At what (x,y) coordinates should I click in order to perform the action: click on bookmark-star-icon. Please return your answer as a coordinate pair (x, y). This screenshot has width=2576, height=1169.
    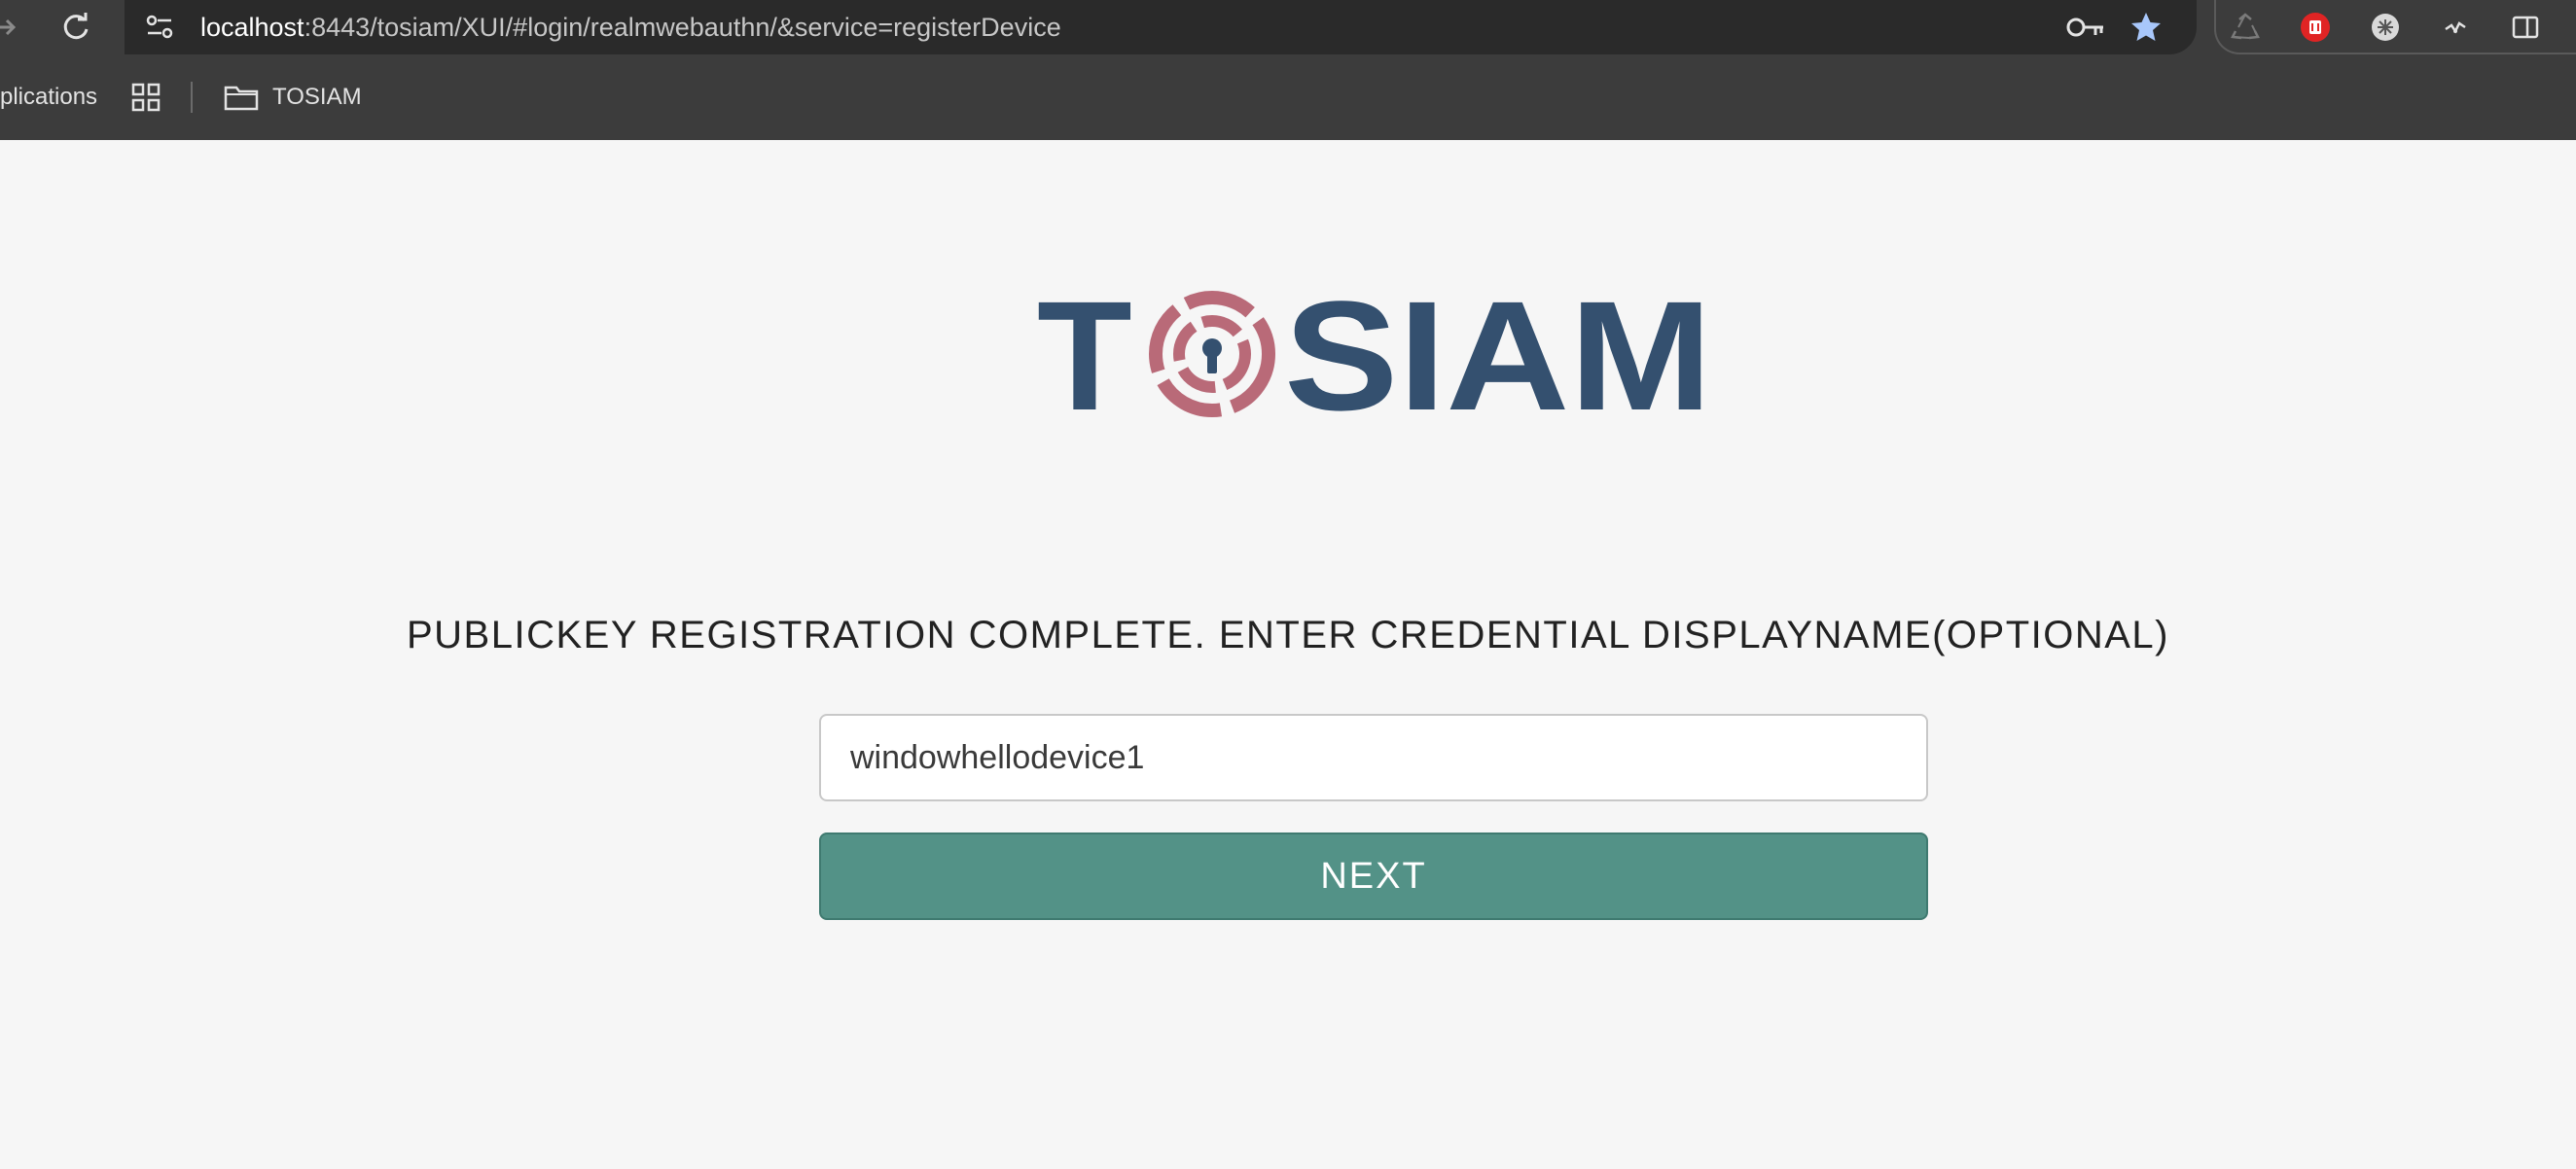
    Looking at the image, I should click on (2146, 27).